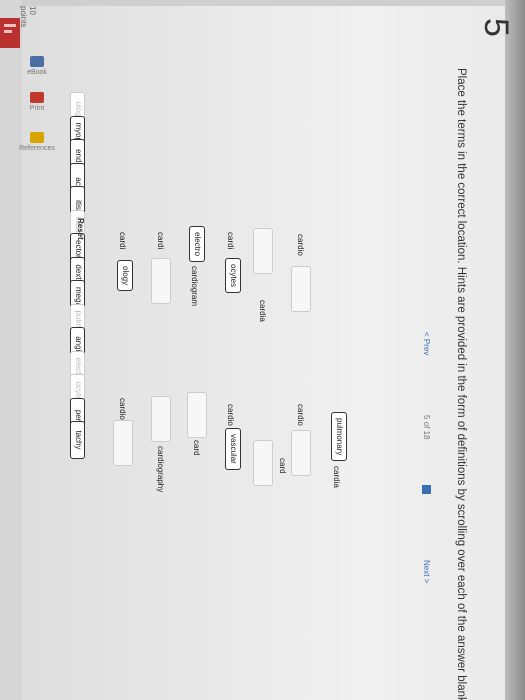 This screenshot has height=700, width=525. Describe the element at coordinates (233, 449) in the screenshot. I see `answer-filled: vascular` at that location.